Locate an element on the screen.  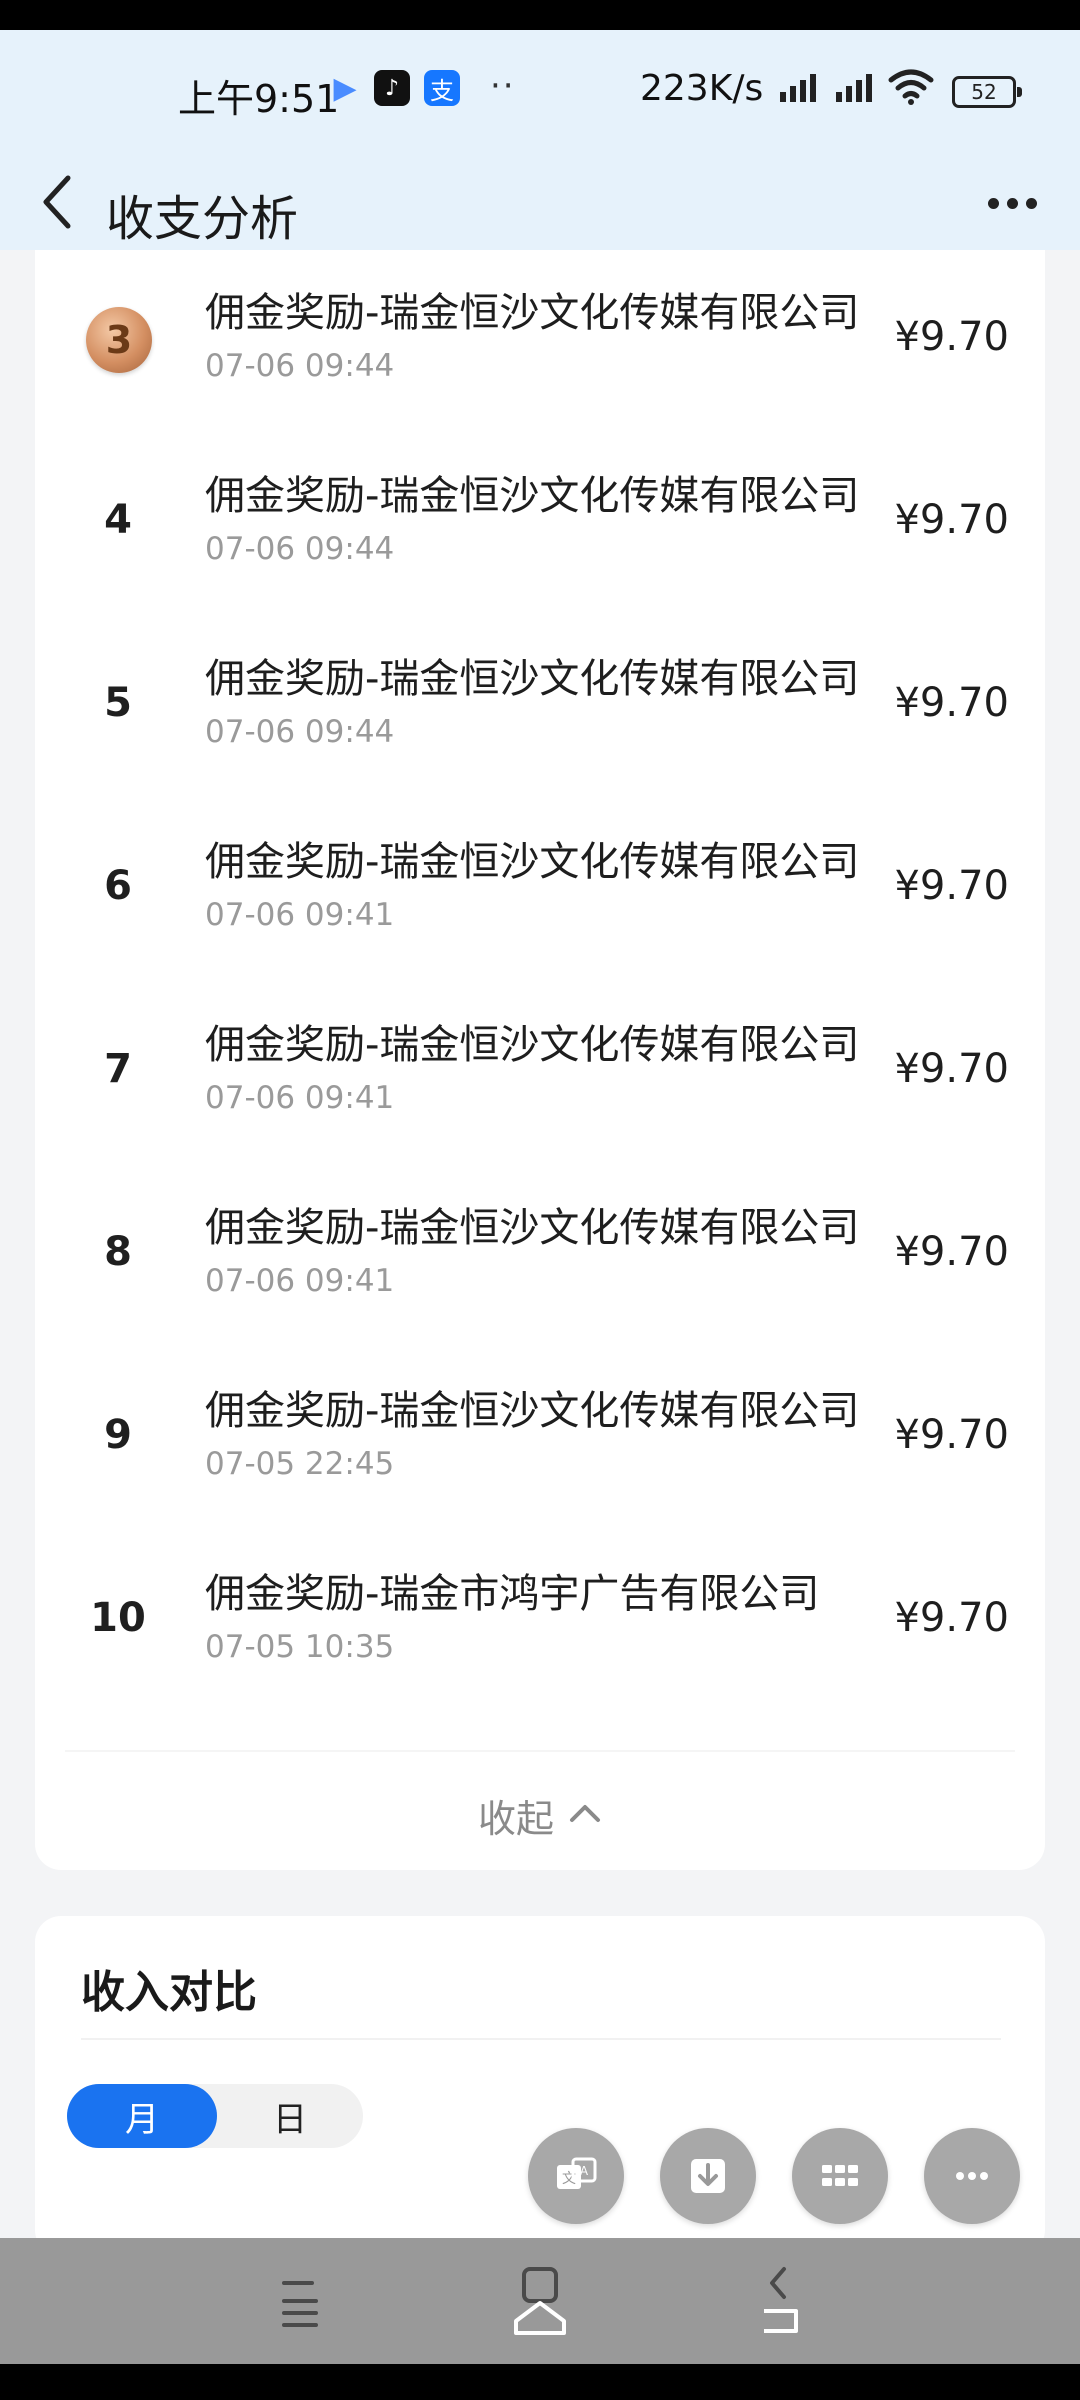
download-icon is located at coordinates (708, 2176).